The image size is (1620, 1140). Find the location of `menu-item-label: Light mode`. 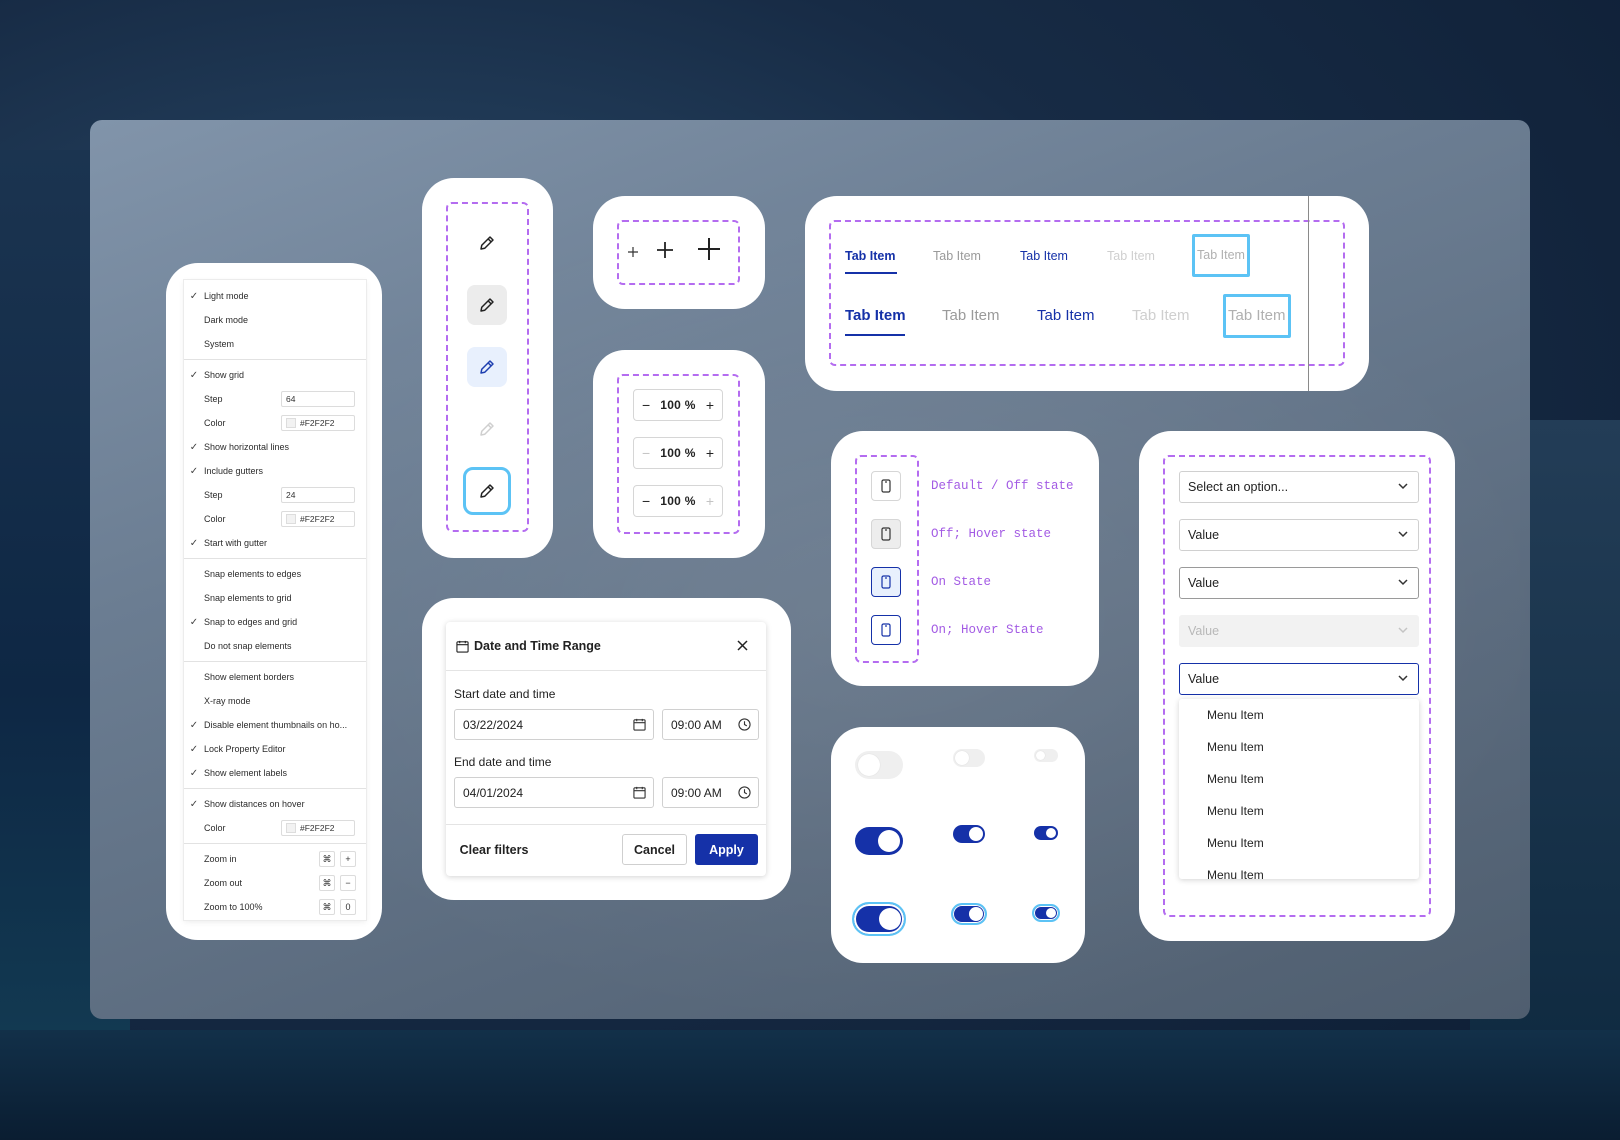

menu-item-label: Light mode is located at coordinates (226, 296).